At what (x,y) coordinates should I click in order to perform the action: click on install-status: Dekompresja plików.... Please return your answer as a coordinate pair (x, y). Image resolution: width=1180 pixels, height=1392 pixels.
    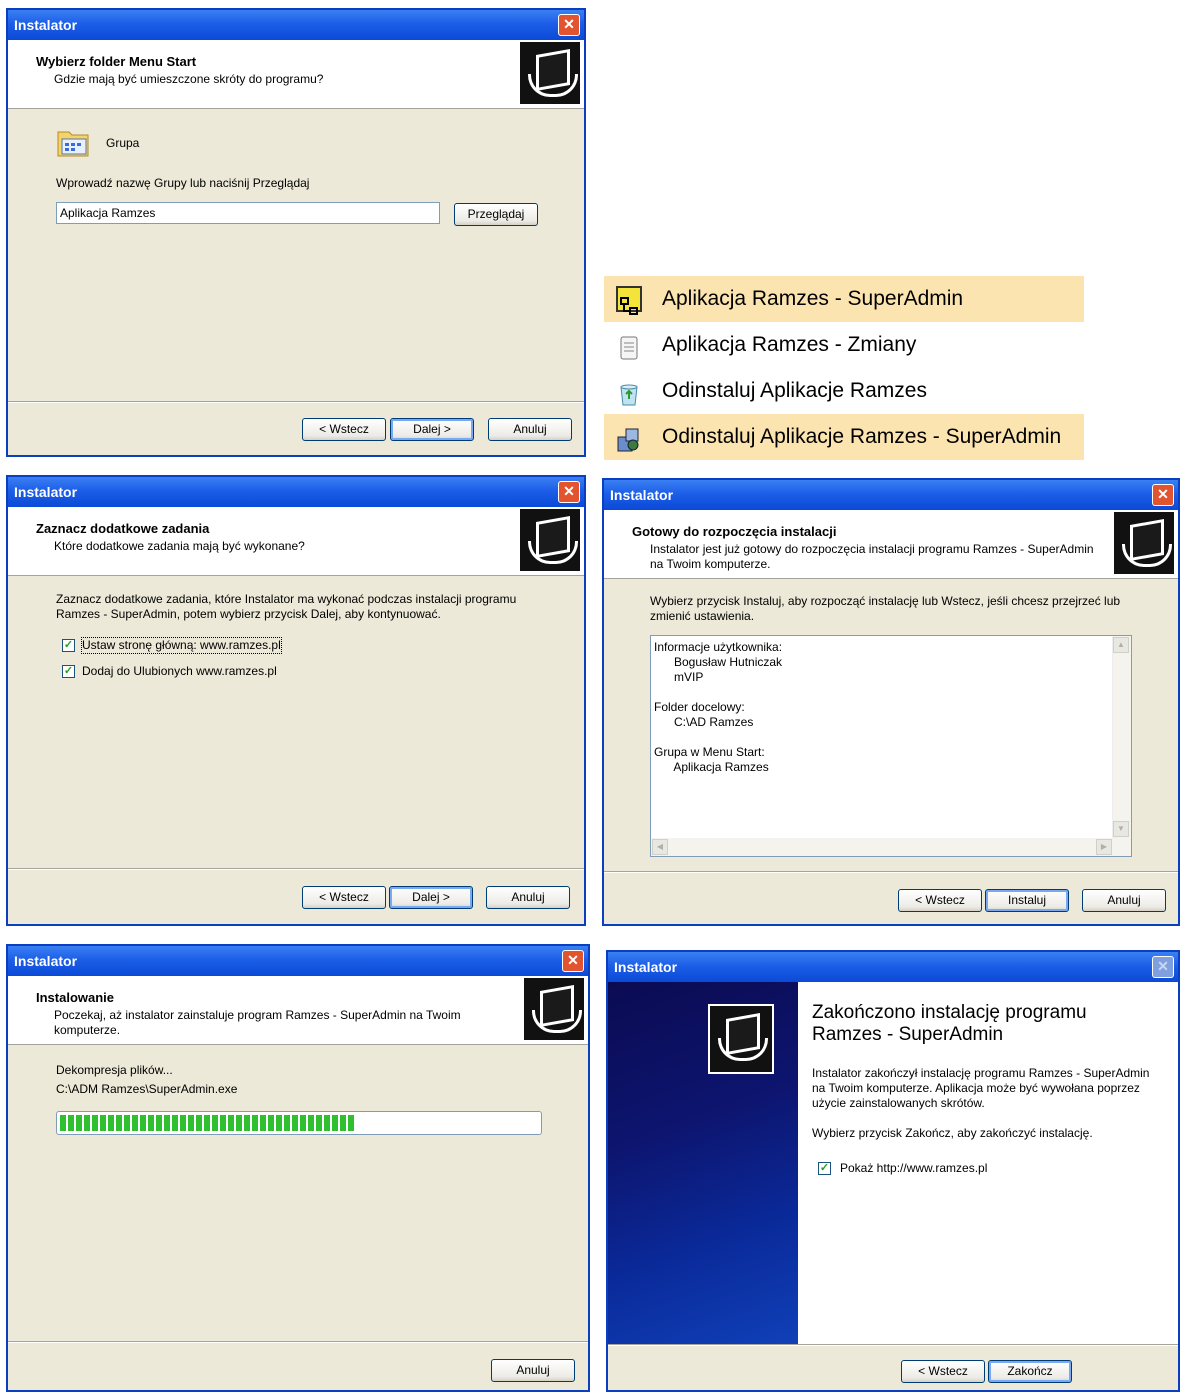
    Looking at the image, I should click on (114, 1070).